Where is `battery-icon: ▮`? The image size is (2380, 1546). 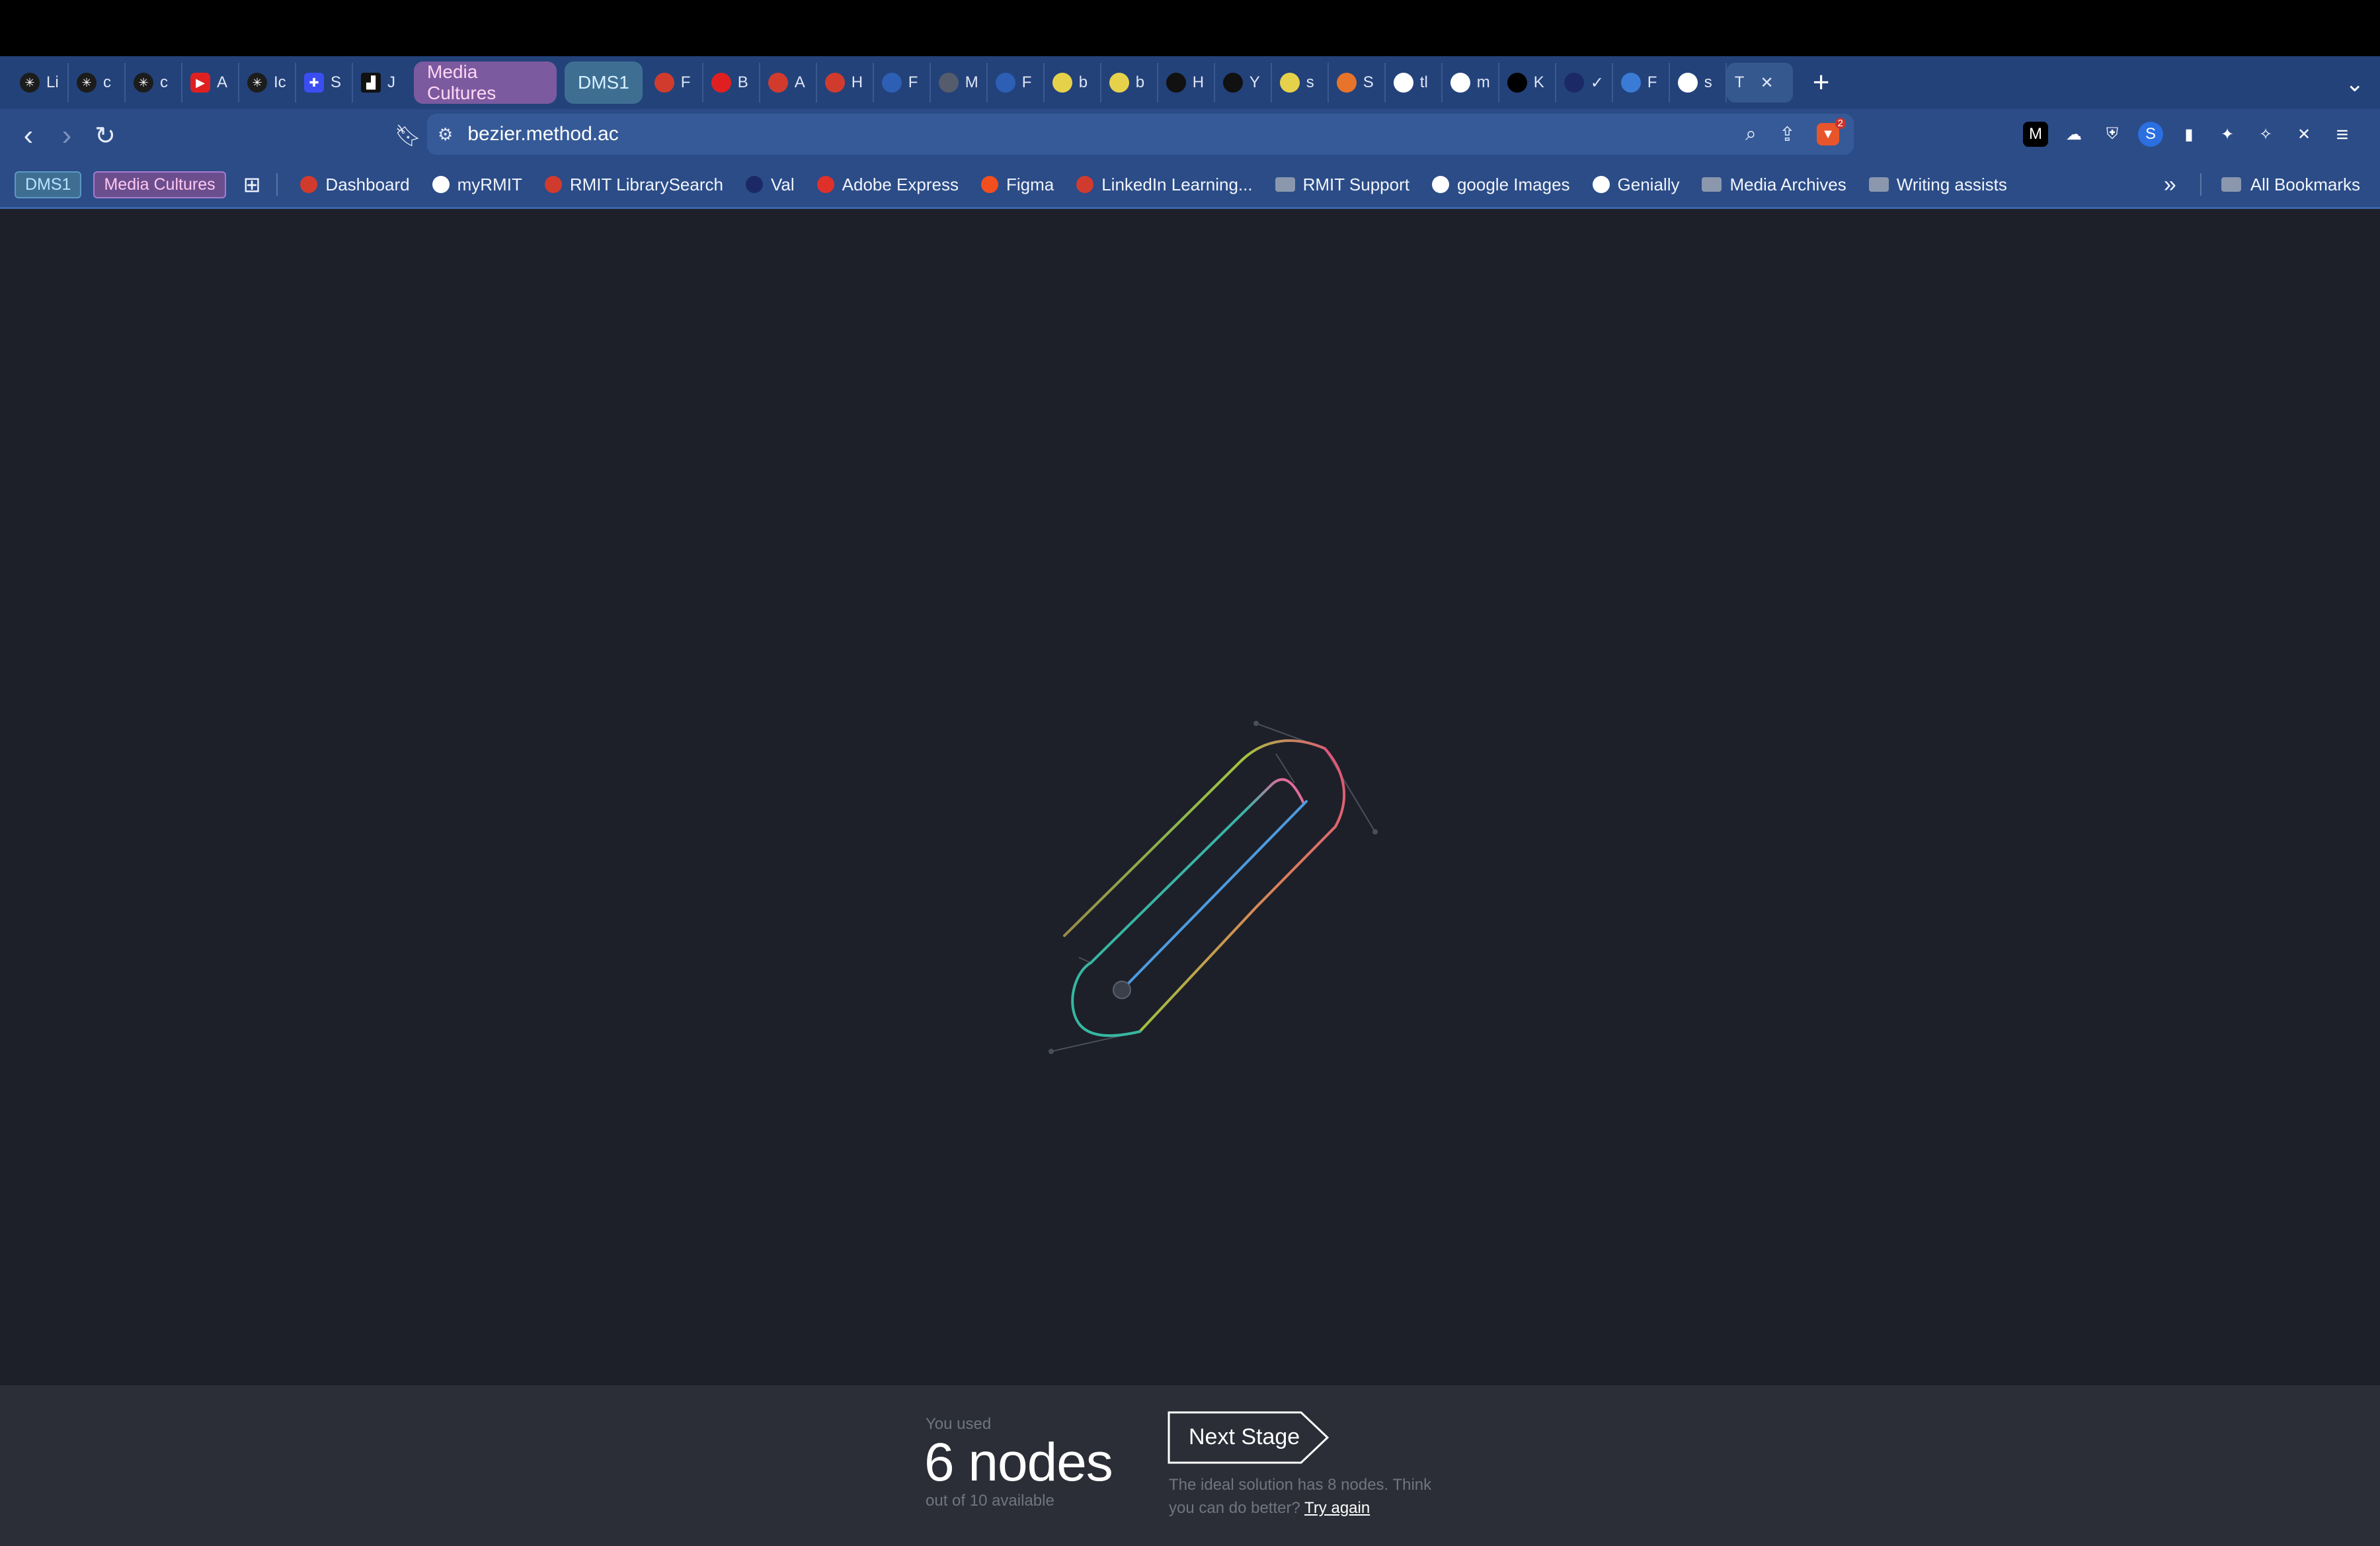
battery-icon: ▮ is located at coordinates (2189, 134).